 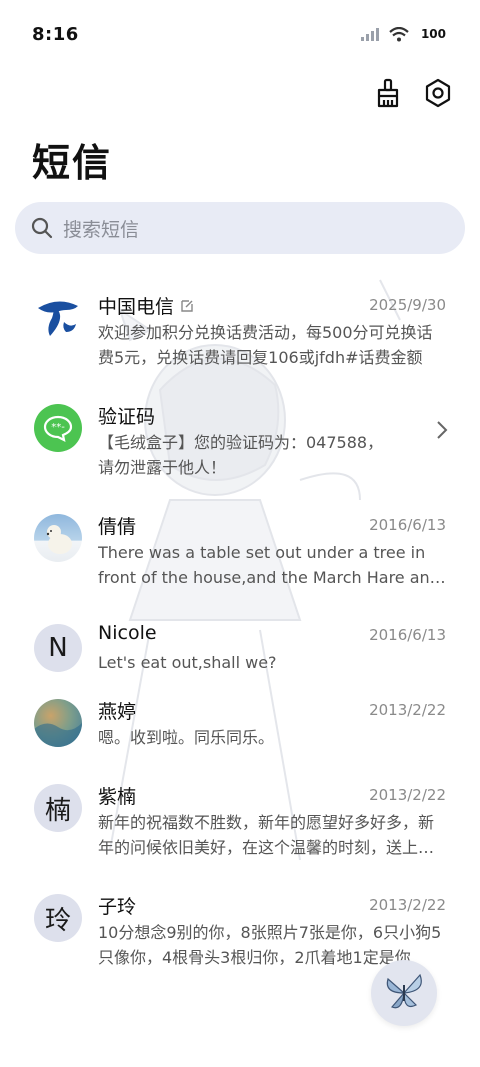 I want to click on name-text: Nicole, so click(x=127, y=633).